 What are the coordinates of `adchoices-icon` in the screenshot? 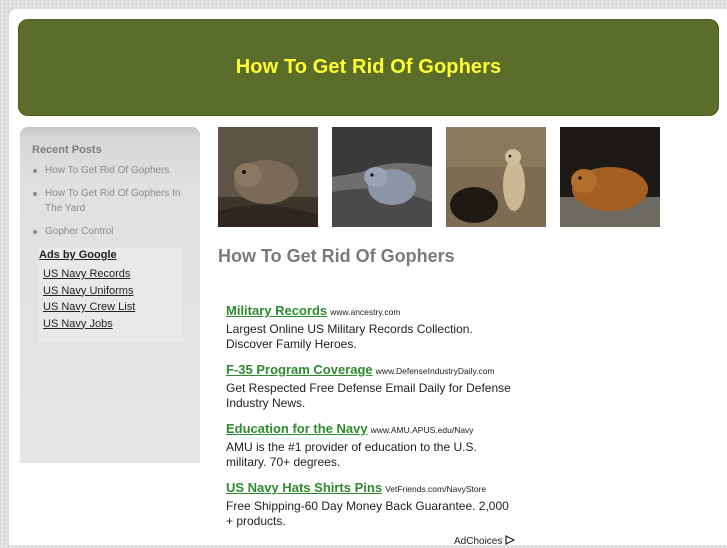 It's located at (510, 541).